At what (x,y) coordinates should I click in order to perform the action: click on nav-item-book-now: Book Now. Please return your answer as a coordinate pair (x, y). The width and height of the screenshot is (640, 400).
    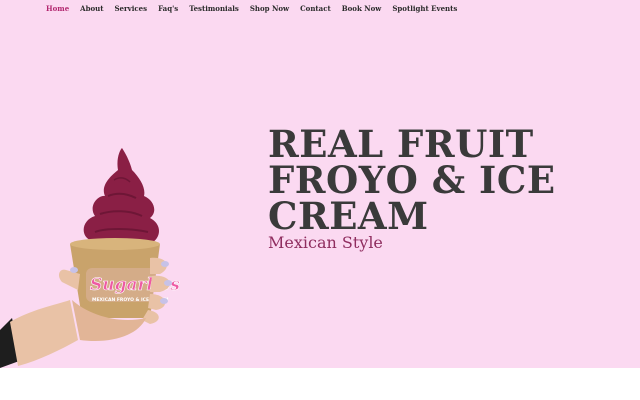
    Looking at the image, I should click on (362, 8).